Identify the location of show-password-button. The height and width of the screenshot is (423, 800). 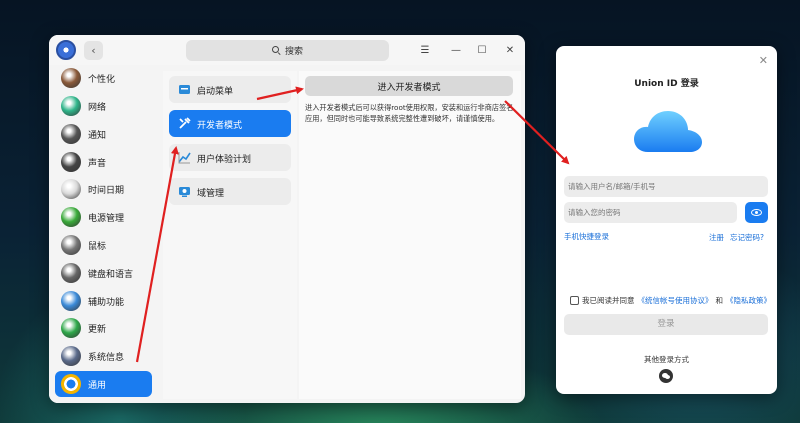
(756, 212).